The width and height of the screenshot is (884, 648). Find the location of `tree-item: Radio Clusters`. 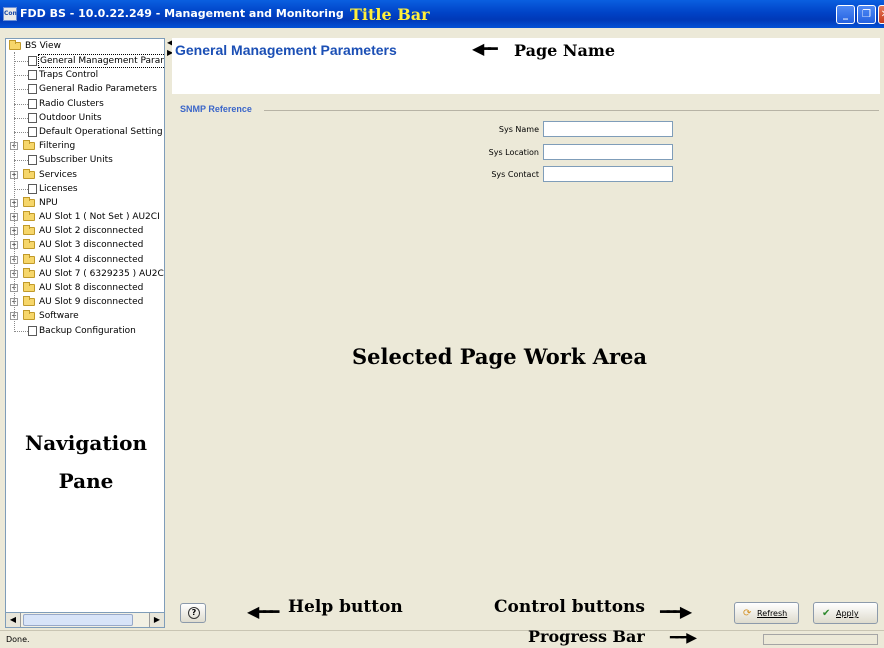

tree-item: Radio Clusters is located at coordinates (85, 104).